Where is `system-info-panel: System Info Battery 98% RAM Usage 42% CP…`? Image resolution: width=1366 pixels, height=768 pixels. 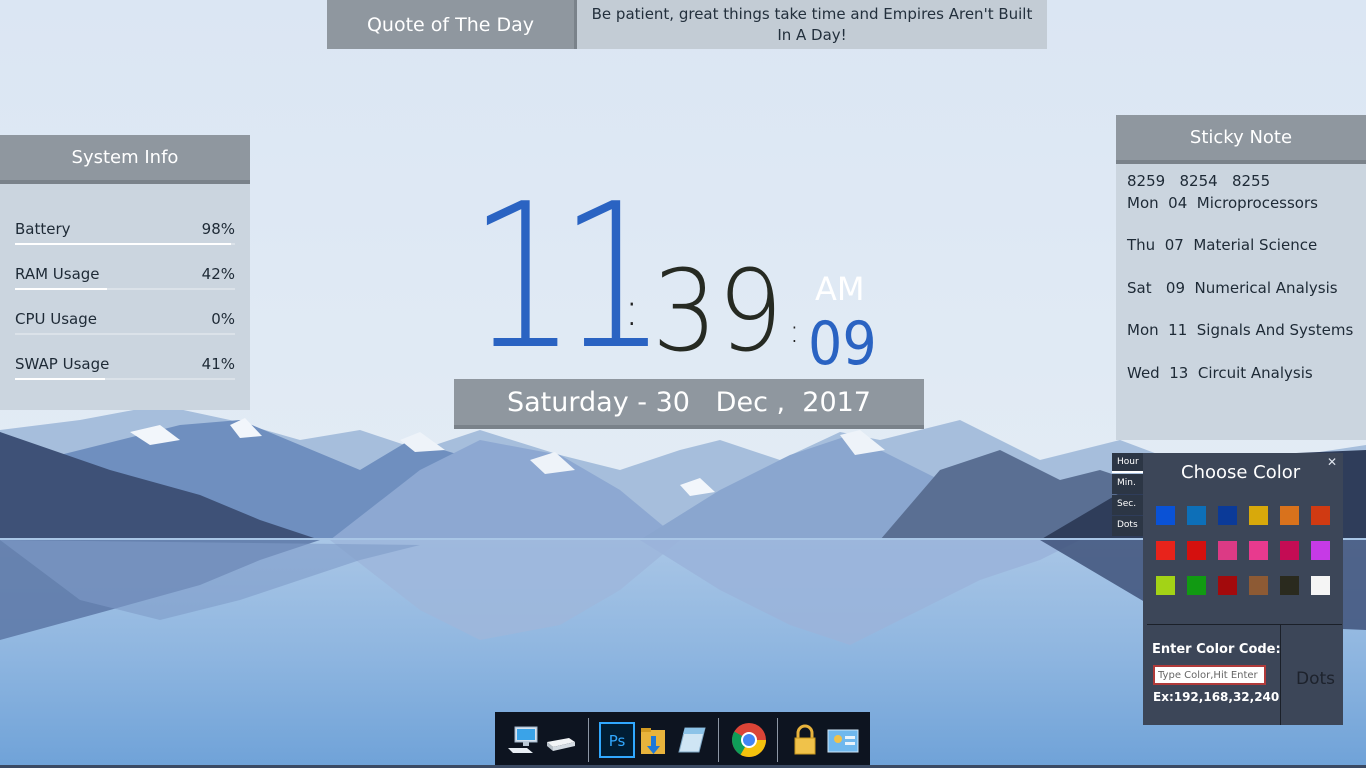 system-info-panel: System Info Battery 98% RAM Usage 42% CP… is located at coordinates (125, 272).